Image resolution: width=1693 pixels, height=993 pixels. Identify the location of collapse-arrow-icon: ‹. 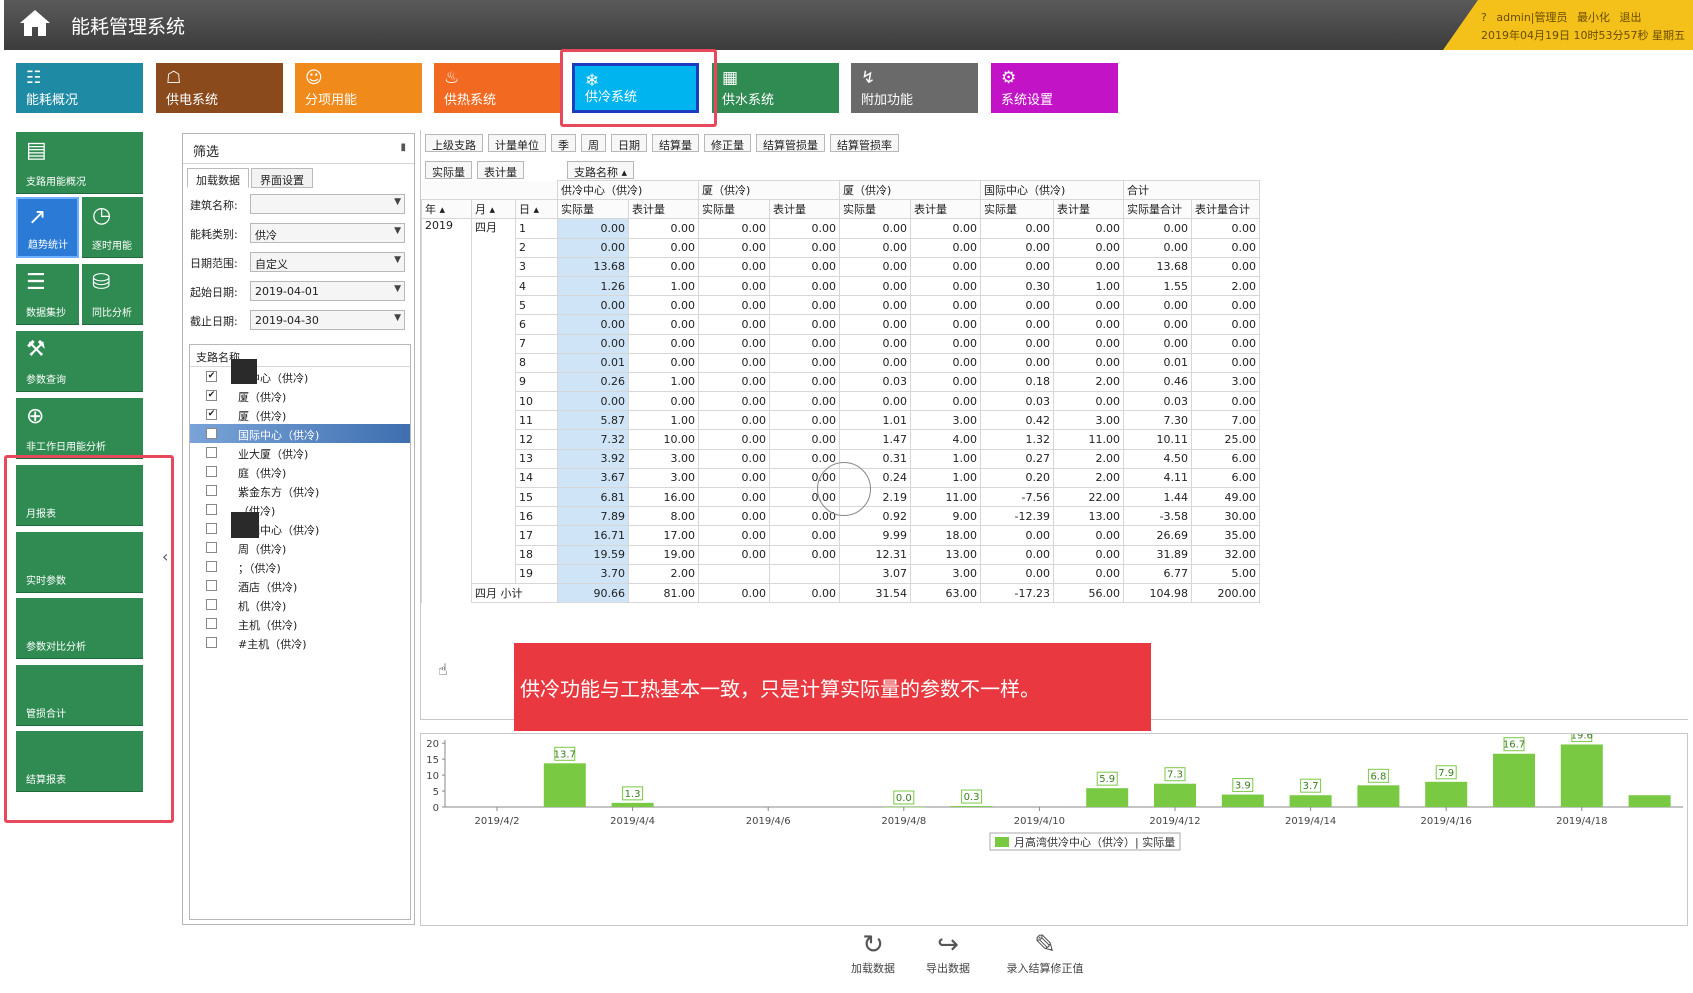
(165, 556).